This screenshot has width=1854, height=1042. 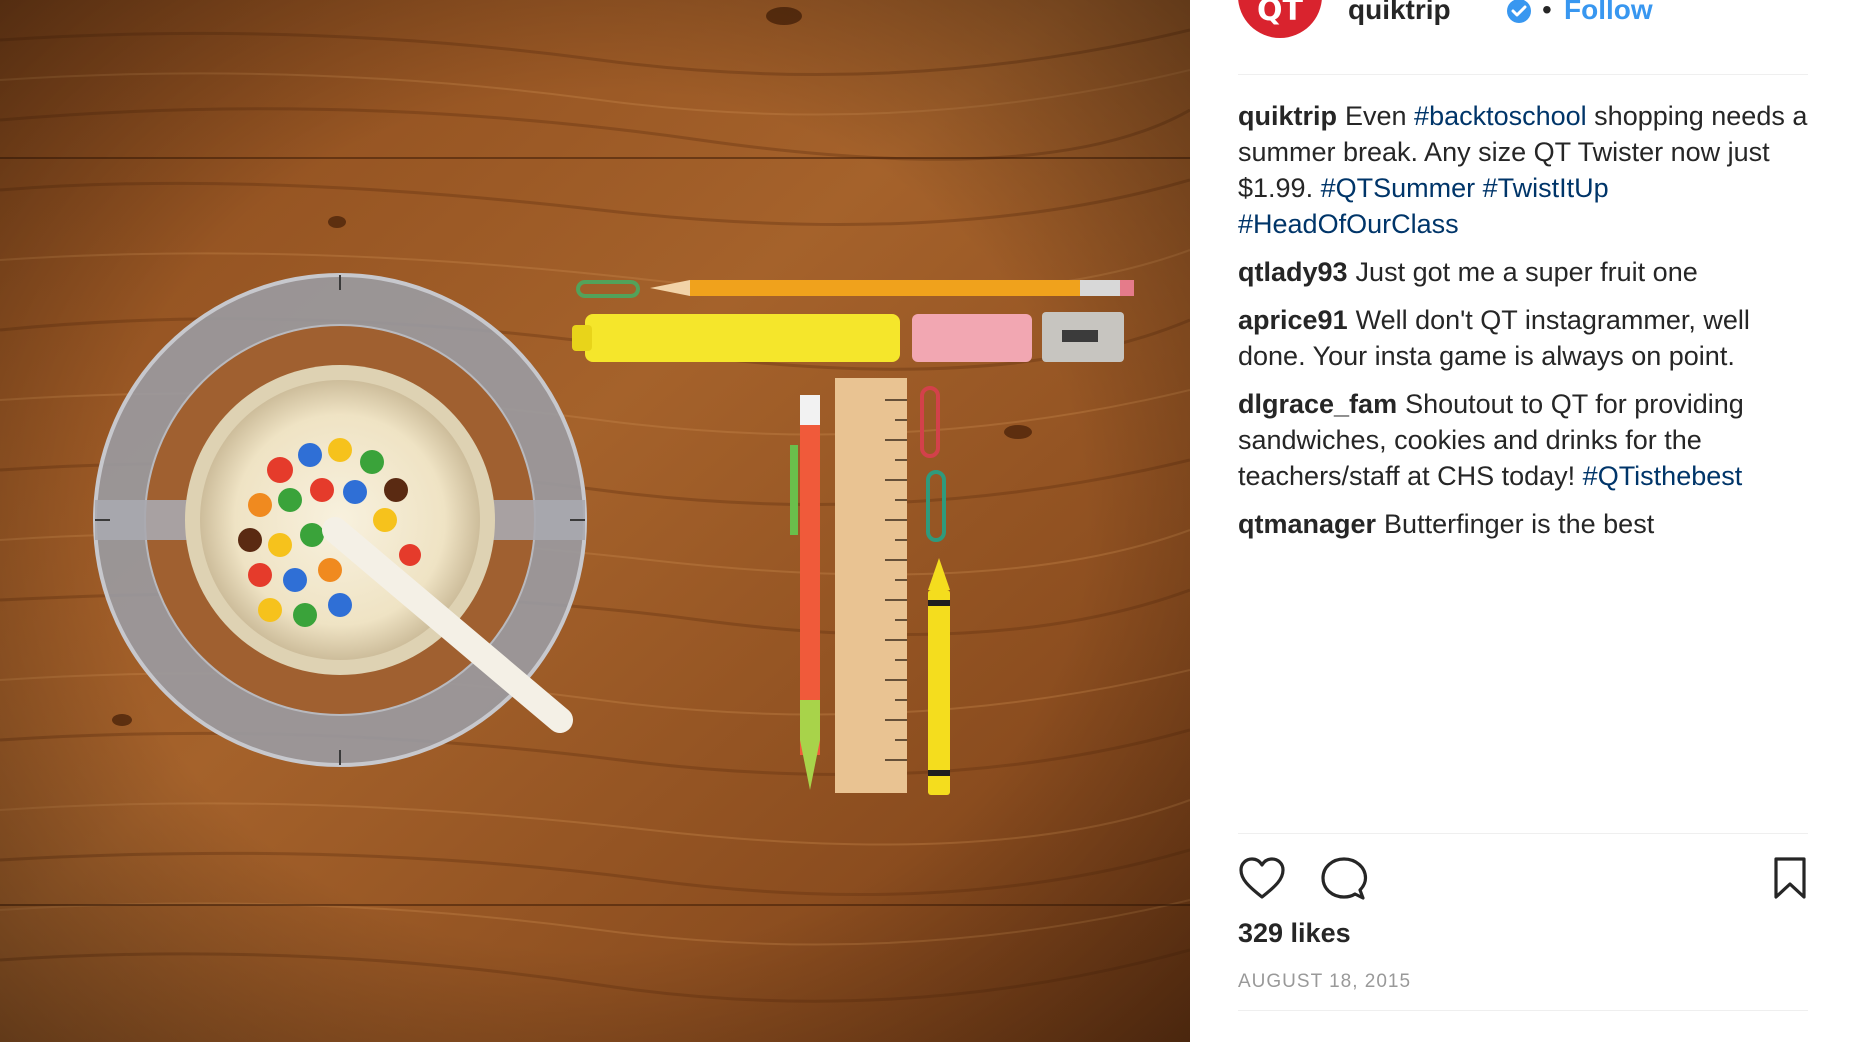 I want to click on comment-text: Just got me a super fruit one, so click(x=1526, y=272).